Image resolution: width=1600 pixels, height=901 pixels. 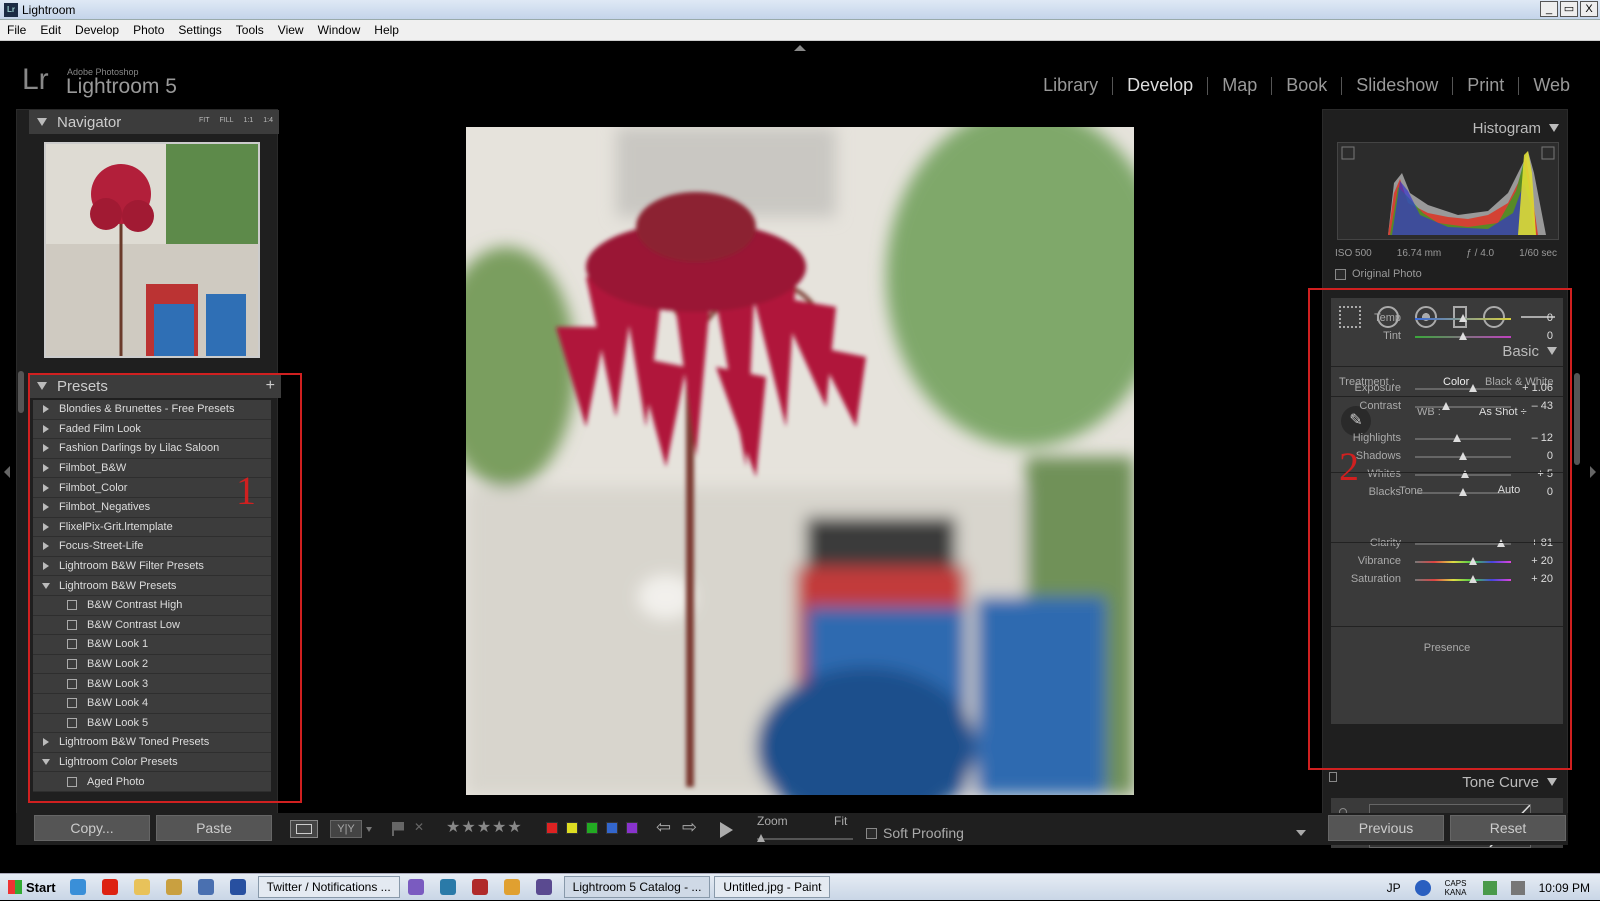 What do you see at coordinates (304, 829) in the screenshot?
I see `loupe-view-button` at bounding box center [304, 829].